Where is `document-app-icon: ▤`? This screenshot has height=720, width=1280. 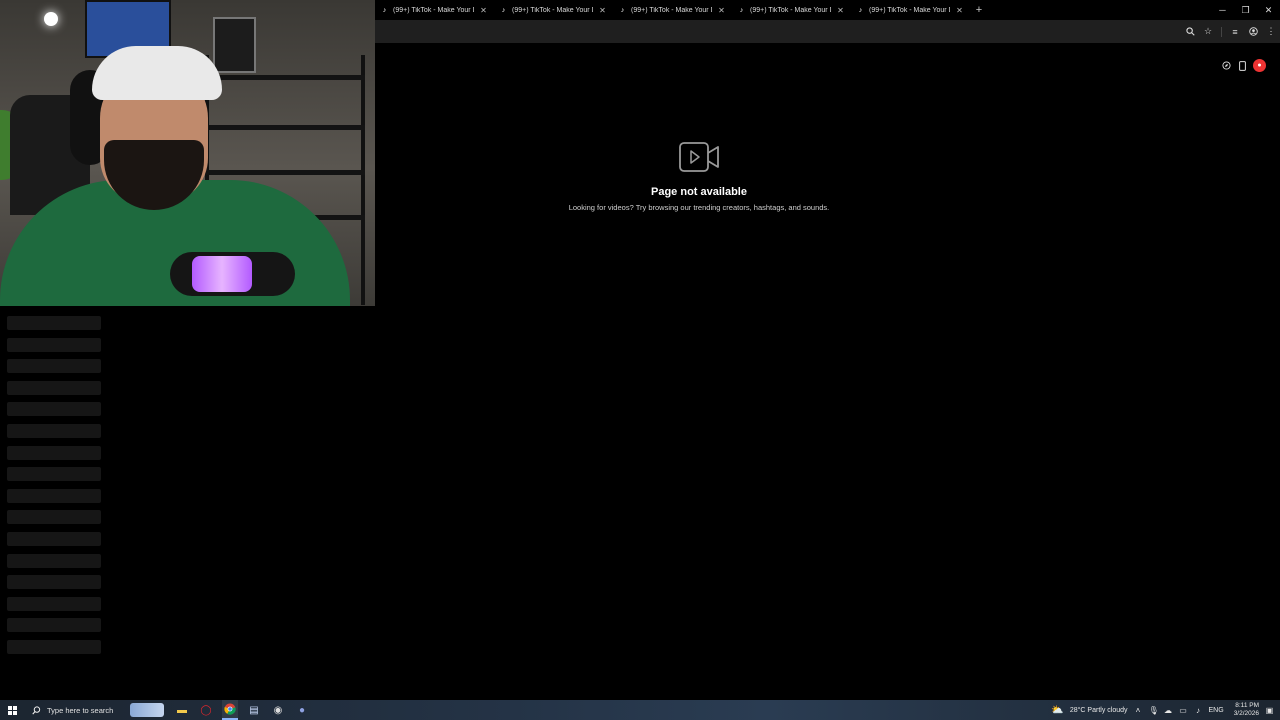 document-app-icon: ▤ is located at coordinates (254, 710).